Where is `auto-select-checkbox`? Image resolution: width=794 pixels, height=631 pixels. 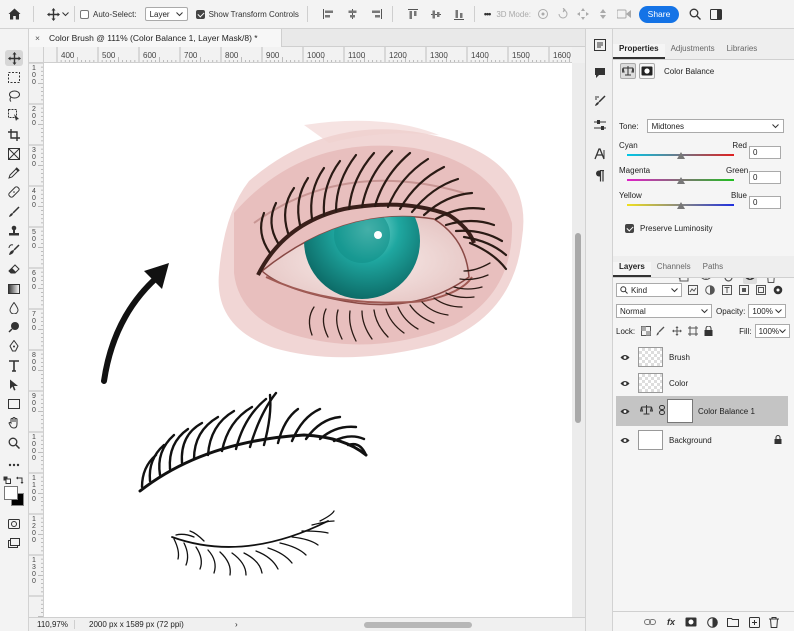 auto-select-checkbox is located at coordinates (84, 14).